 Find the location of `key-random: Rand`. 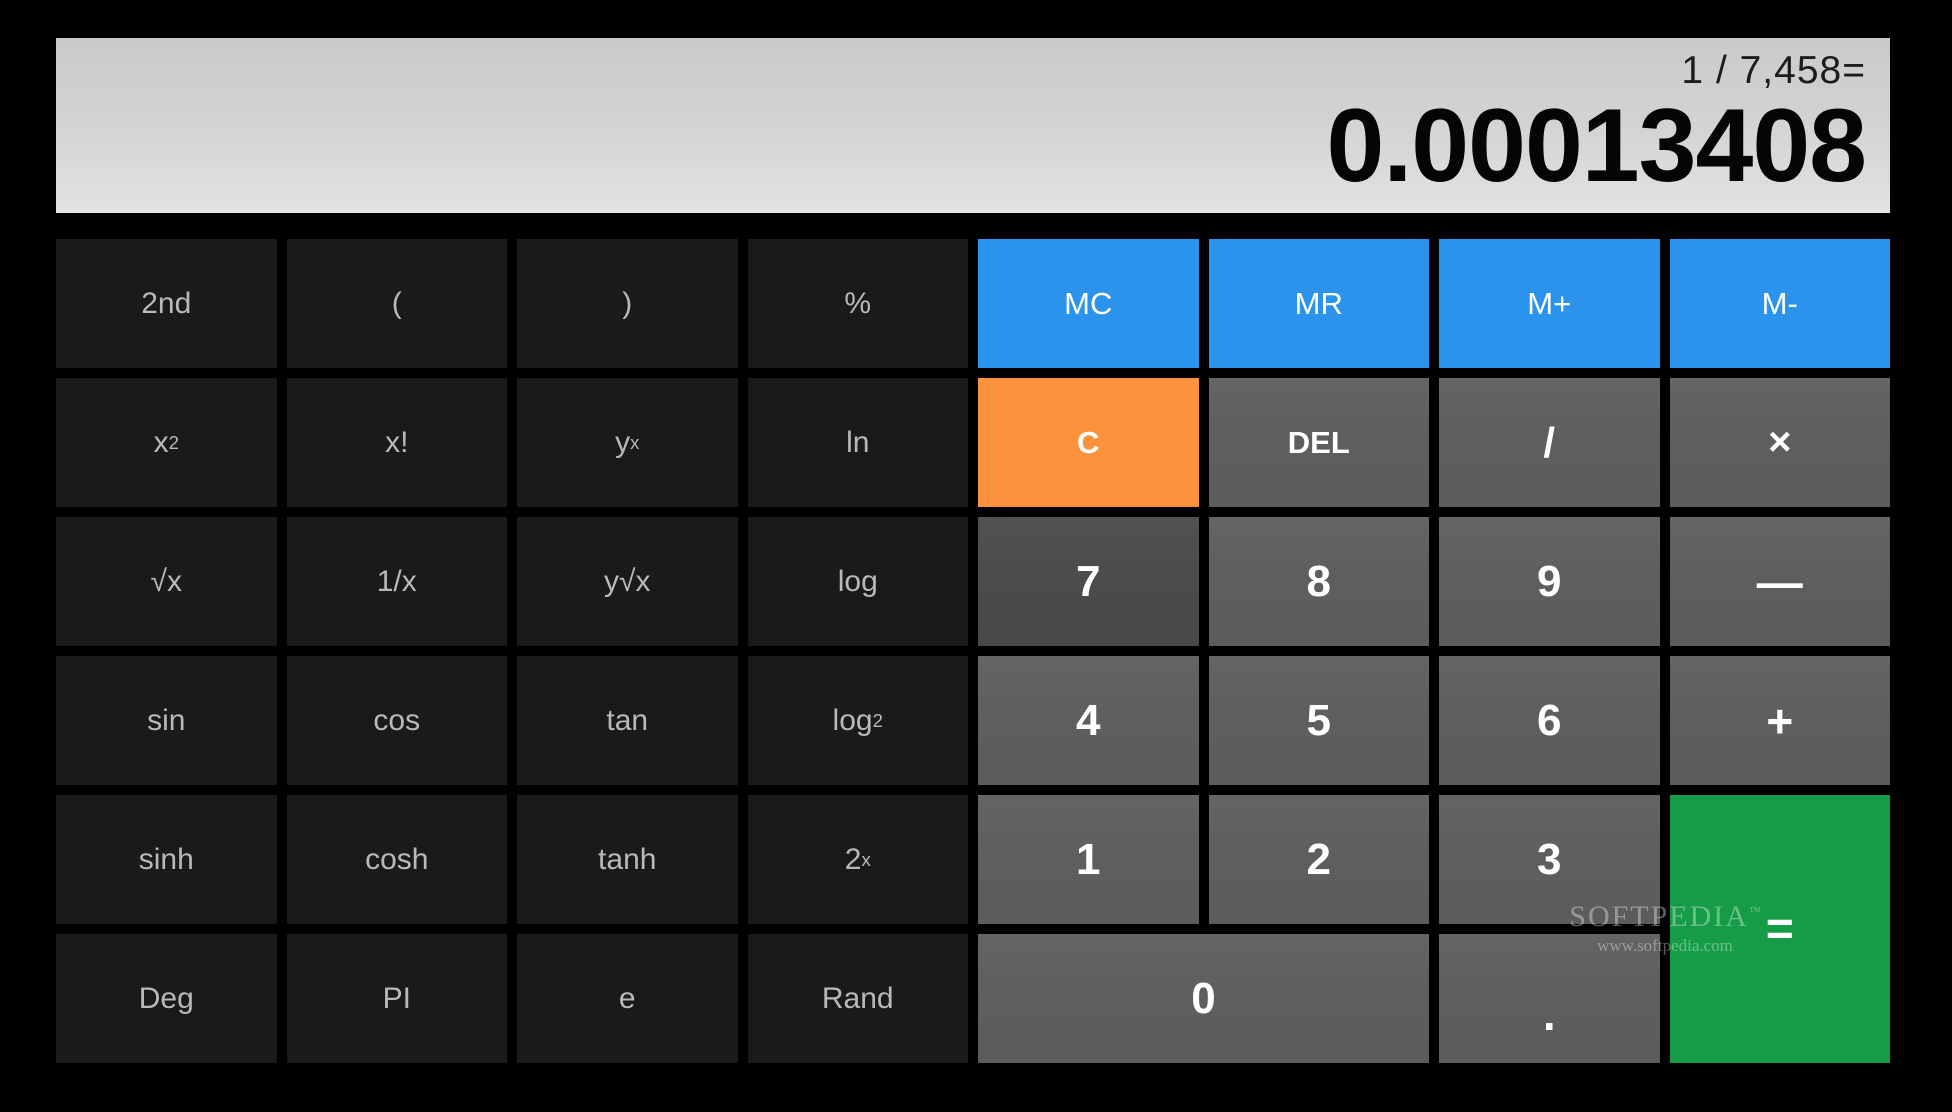

key-random: Rand is located at coordinates (857, 998).